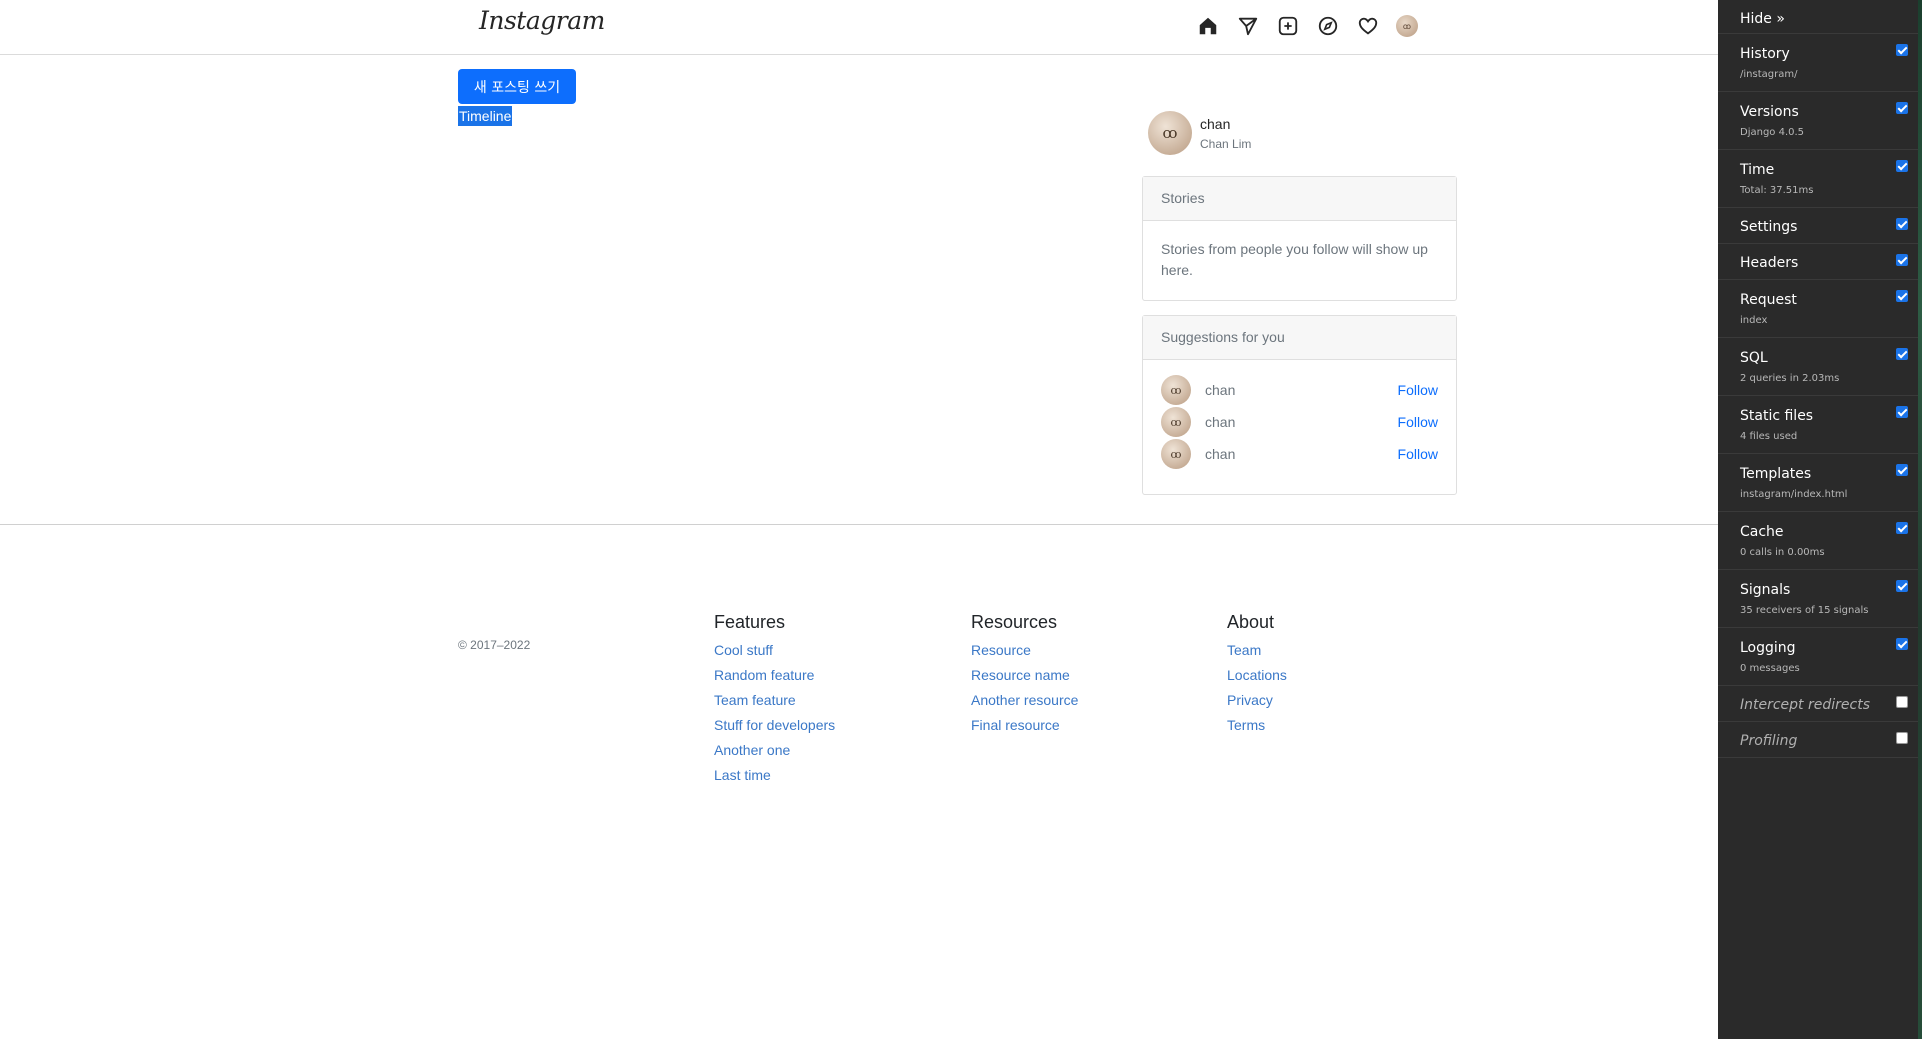 This screenshot has width=1922, height=1039. Describe the element at coordinates (1024, 700) in the screenshot. I see `footer-link: Another resource` at that location.